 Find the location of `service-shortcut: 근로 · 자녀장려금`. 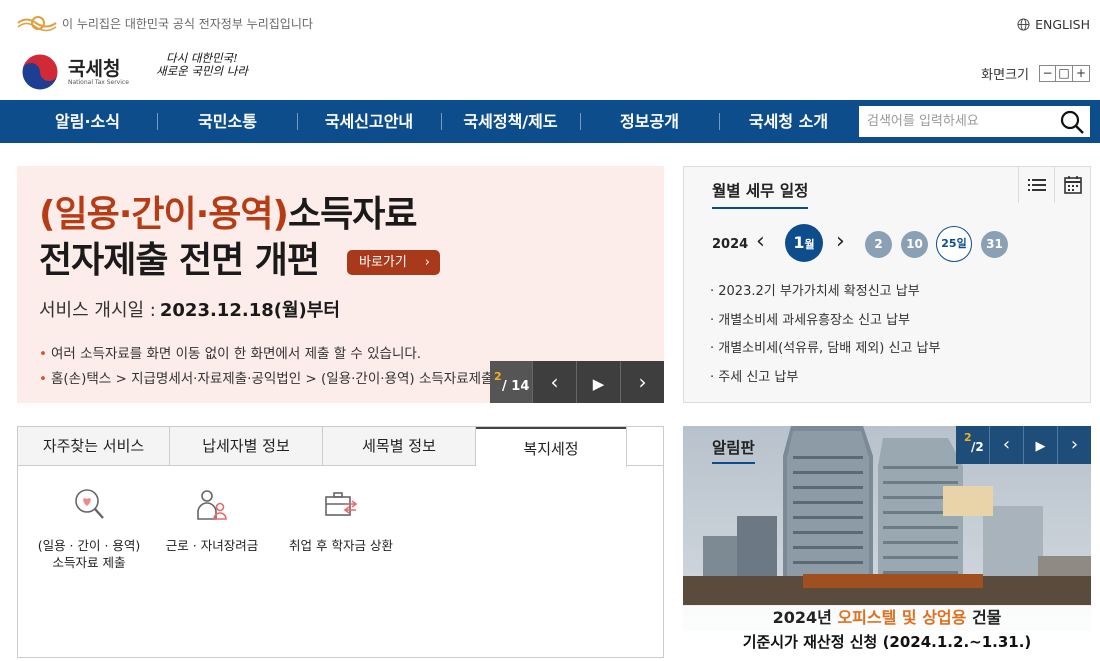

service-shortcut: 근로 · 자녀장려금 is located at coordinates (212, 520).